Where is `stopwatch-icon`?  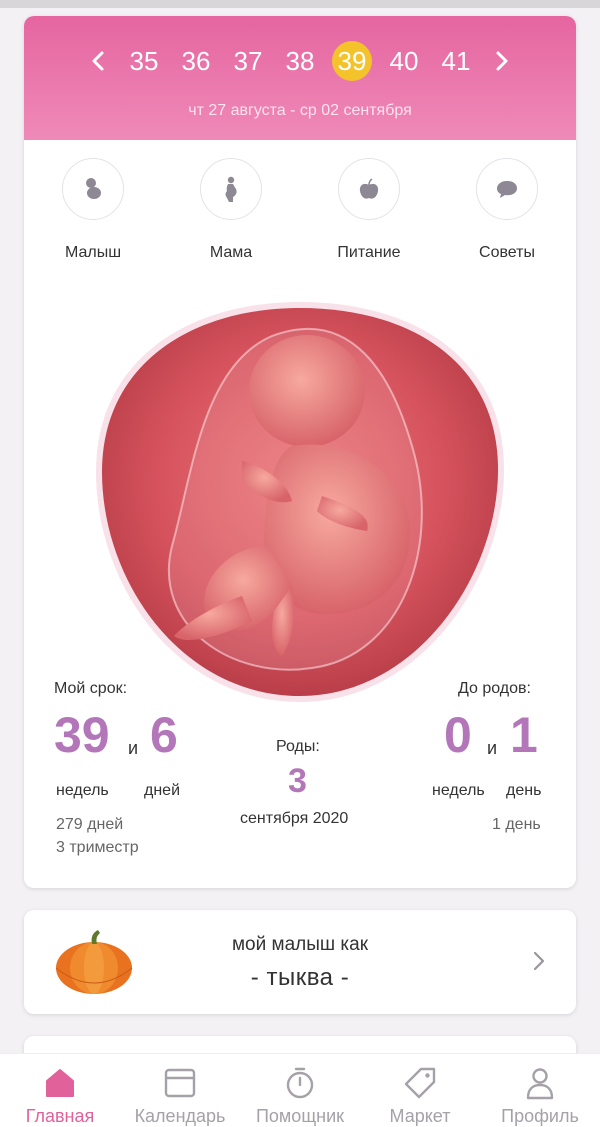
stopwatch-icon is located at coordinates (300, 1083).